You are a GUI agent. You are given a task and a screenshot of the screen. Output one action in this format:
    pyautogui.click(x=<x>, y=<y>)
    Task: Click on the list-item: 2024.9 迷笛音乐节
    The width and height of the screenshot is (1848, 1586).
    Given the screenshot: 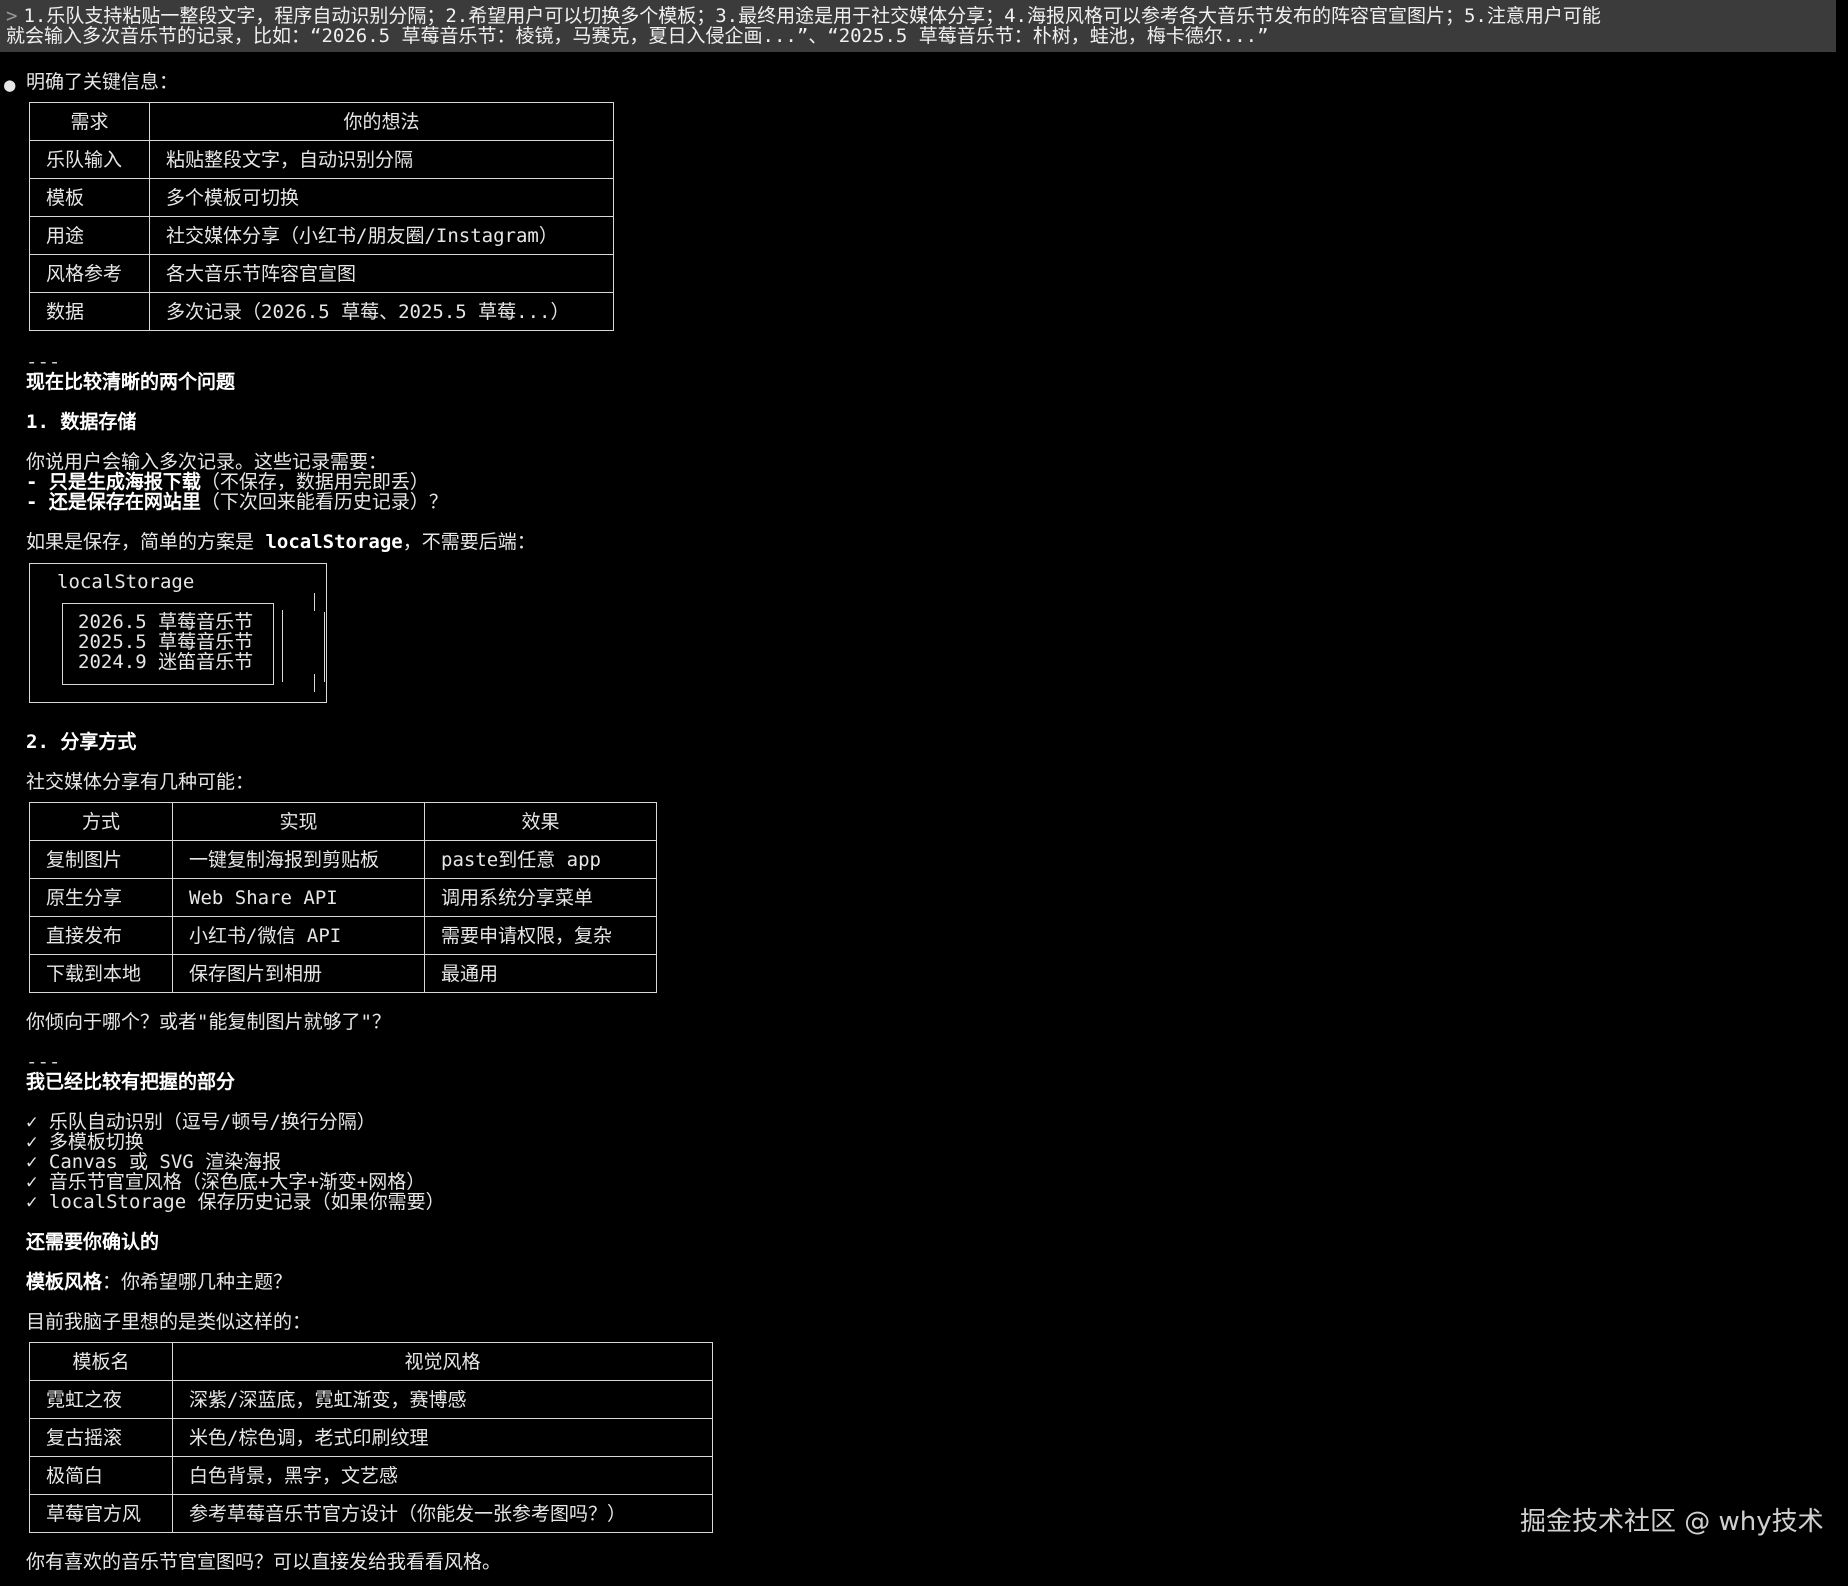 What is the action you would take?
    pyautogui.click(x=166, y=662)
    